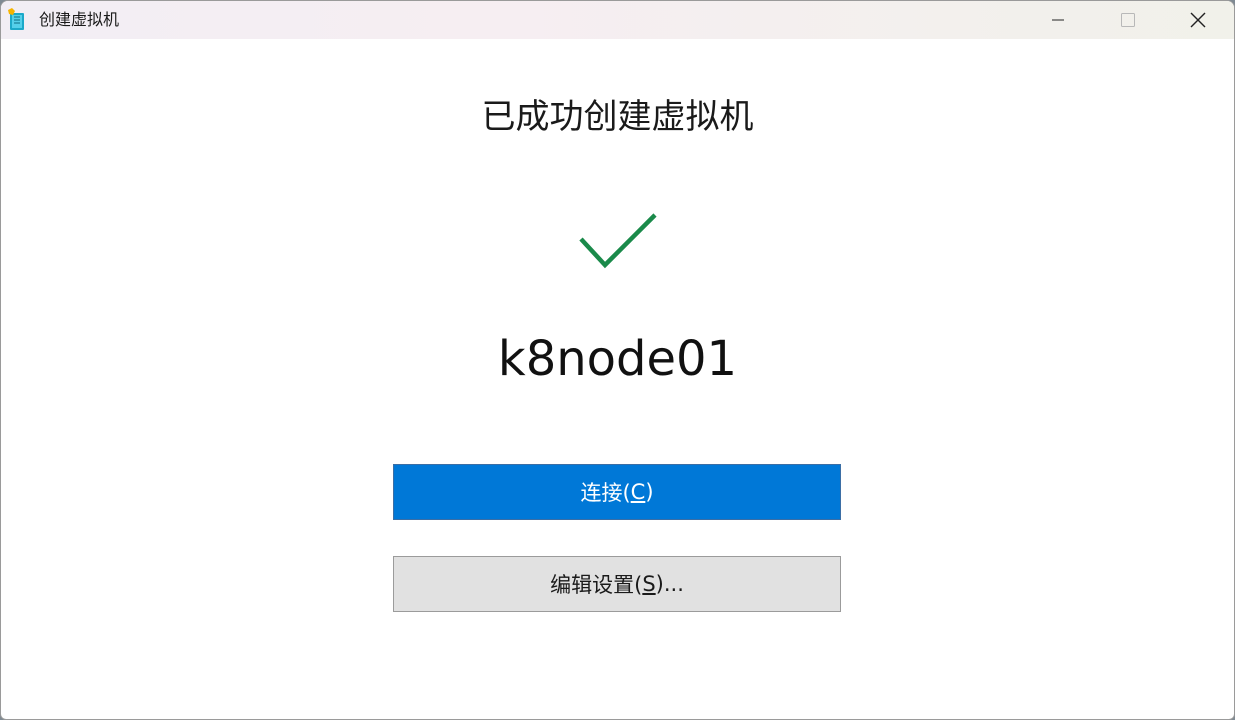 This screenshot has height=720, width=1235. What do you see at coordinates (638, 492) in the screenshot?
I see `connect-mnemonic: C` at bounding box center [638, 492].